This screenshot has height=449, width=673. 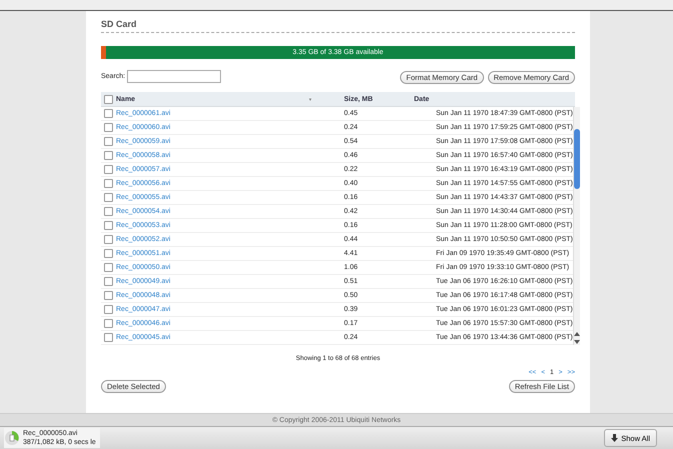 What do you see at coordinates (577, 338) in the screenshot?
I see `scroll-arrows-icon` at bounding box center [577, 338].